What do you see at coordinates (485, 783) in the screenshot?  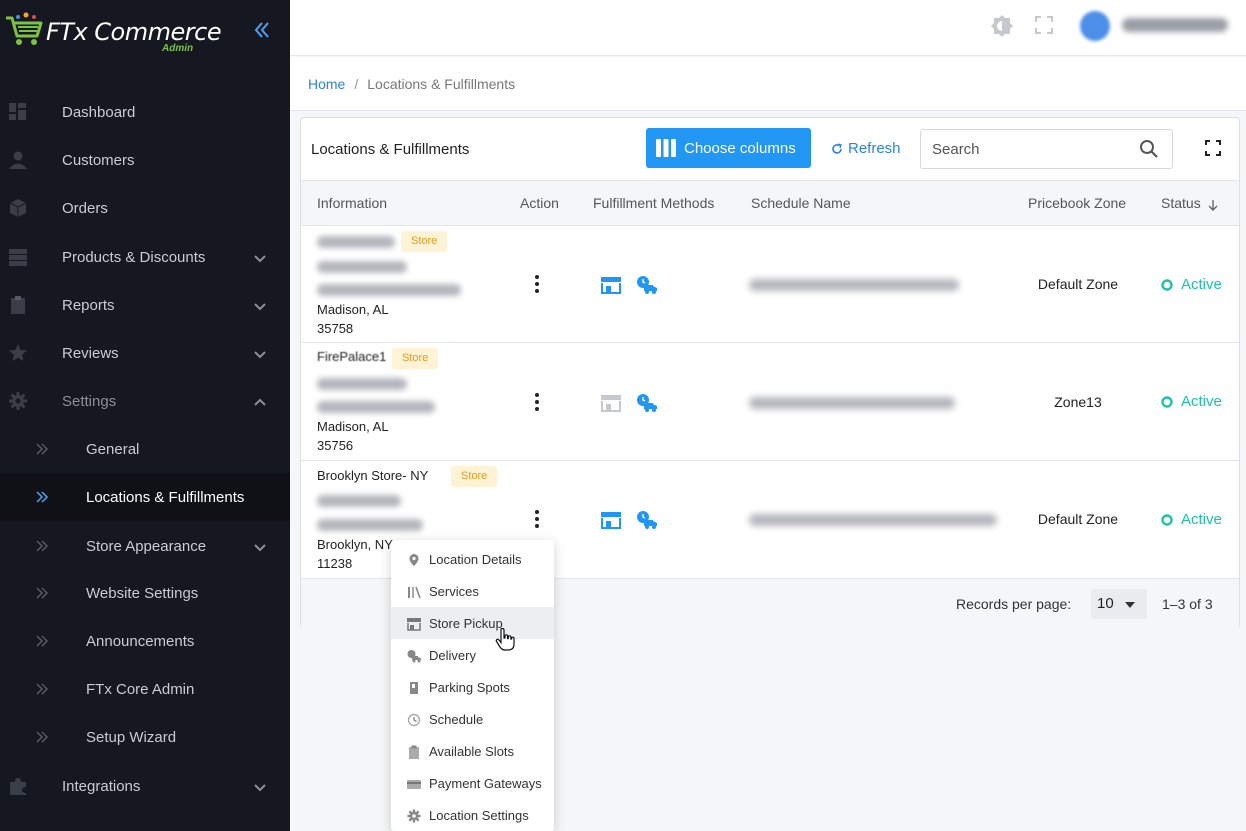 I see `menu-item-label: Payment Gateways` at bounding box center [485, 783].